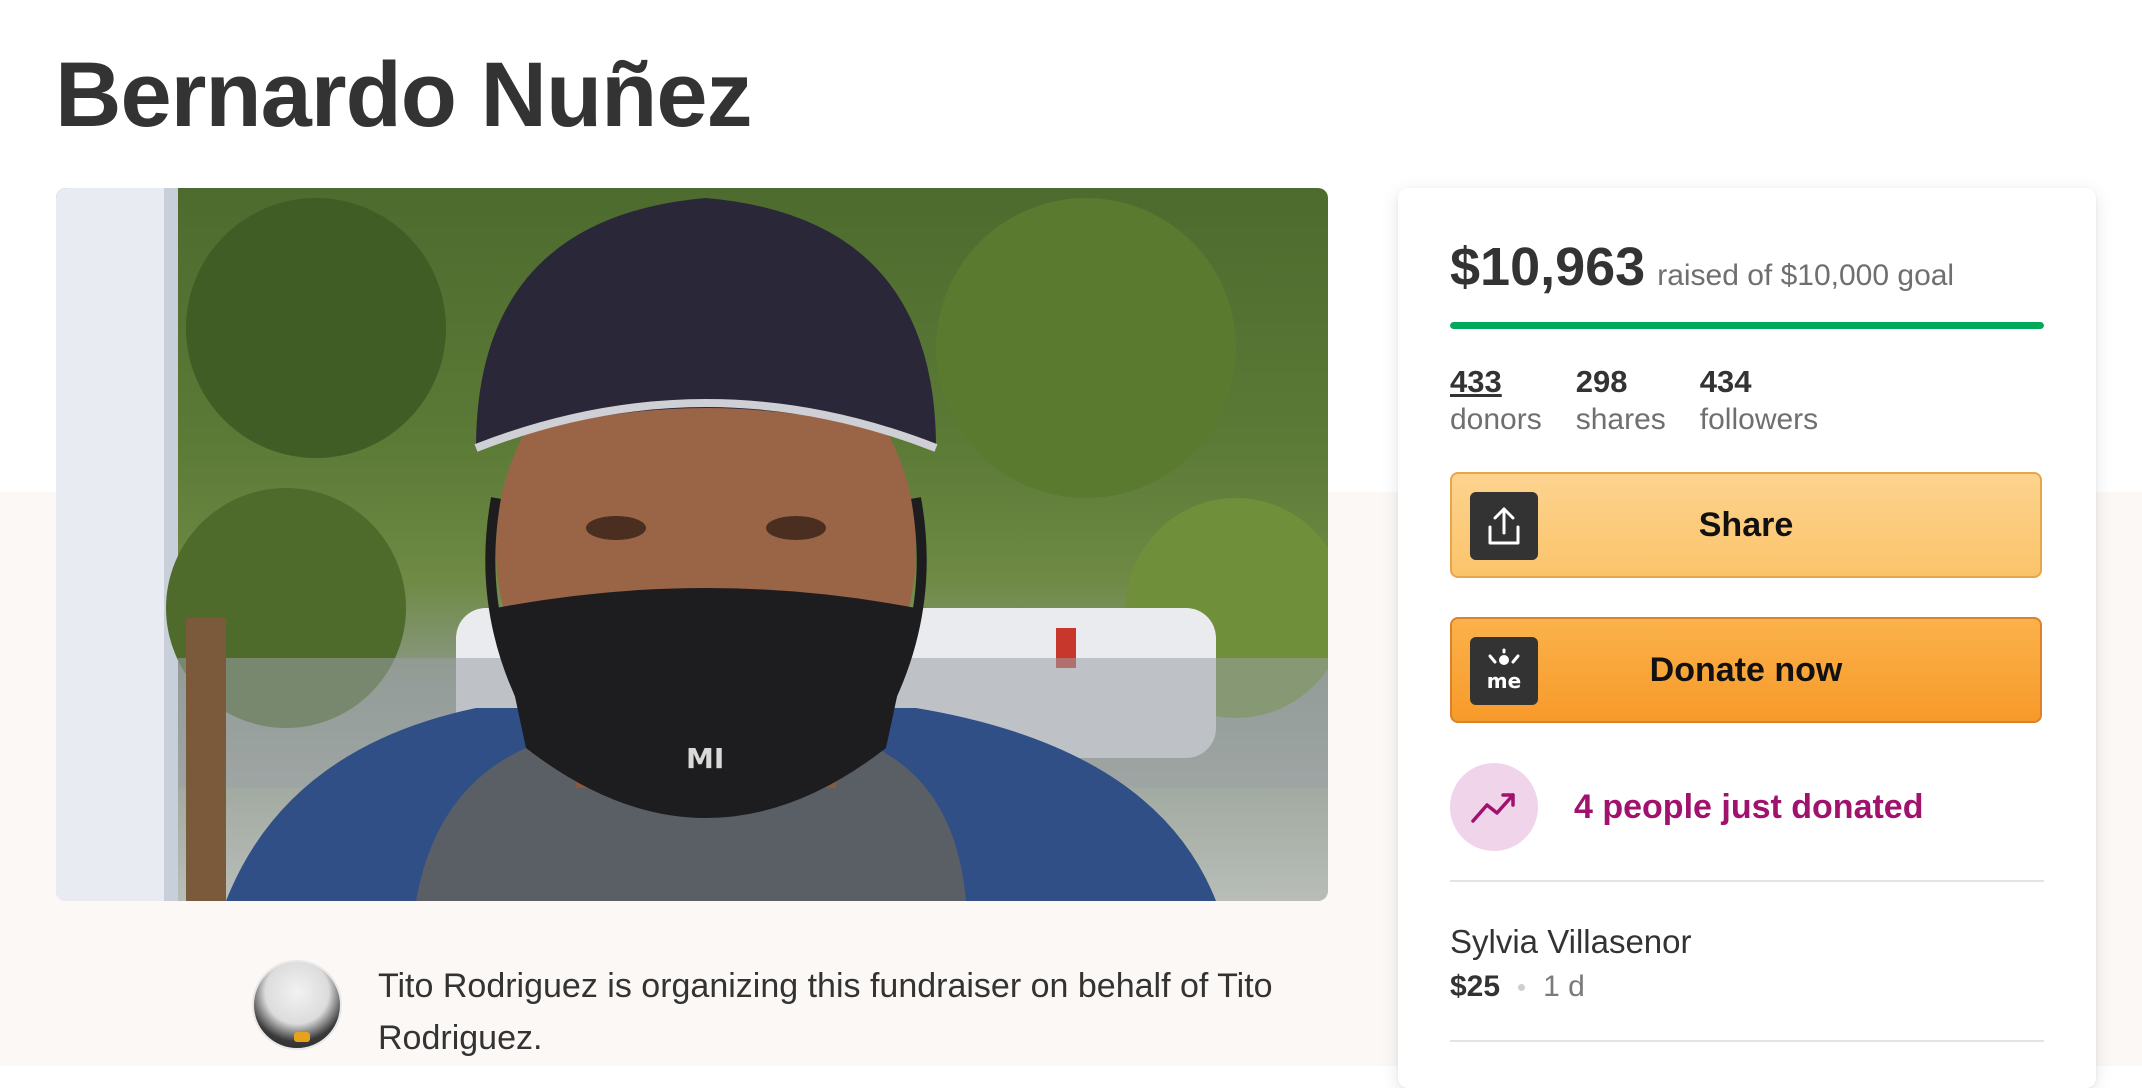 This screenshot has width=2142, height=1088. I want to click on organizer-avatar, so click(297, 1005).